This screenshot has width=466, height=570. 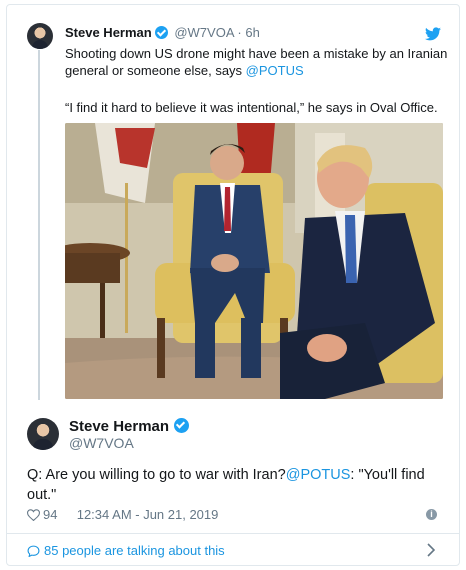 I want to click on info-icon: i, so click(x=431, y=514).